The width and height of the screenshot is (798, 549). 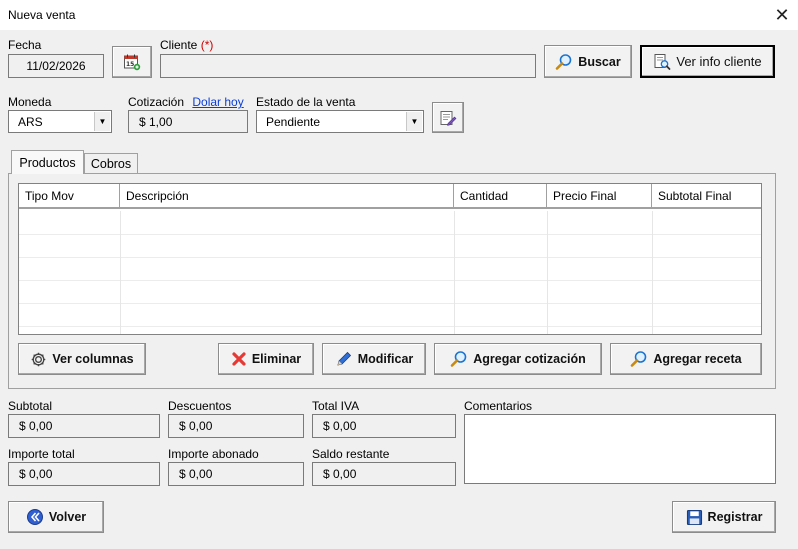 What do you see at coordinates (156, 102) in the screenshot?
I see `cotizacion-label-text: Cotización` at bounding box center [156, 102].